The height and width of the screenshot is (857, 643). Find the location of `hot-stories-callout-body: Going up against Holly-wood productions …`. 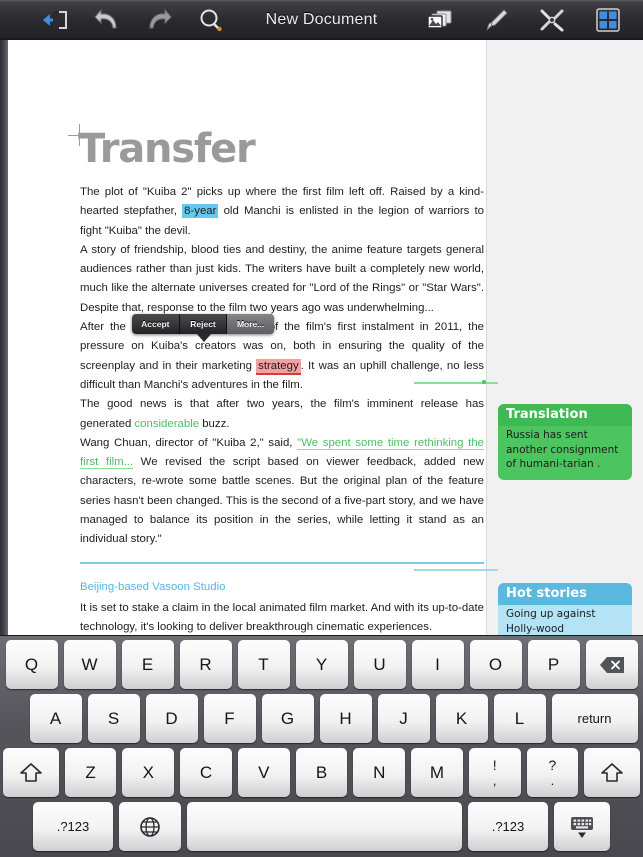

hot-stories-callout-body: Going up against Holly-wood productions … is located at coordinates (551, 621).